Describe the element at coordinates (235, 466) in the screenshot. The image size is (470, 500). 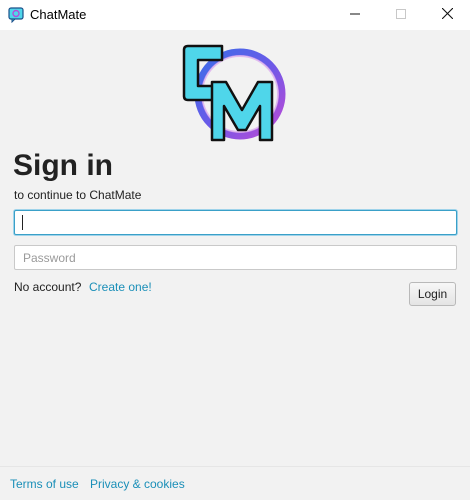
I see `footer-divider` at that location.